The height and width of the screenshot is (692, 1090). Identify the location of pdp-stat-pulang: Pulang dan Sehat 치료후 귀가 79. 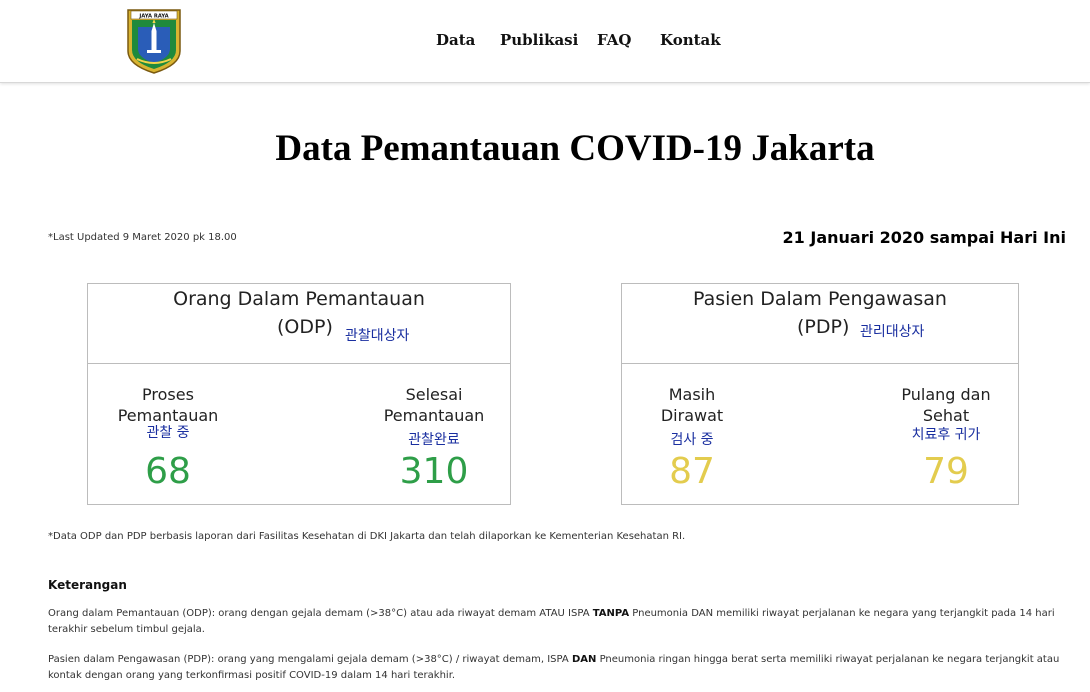
(946, 440).